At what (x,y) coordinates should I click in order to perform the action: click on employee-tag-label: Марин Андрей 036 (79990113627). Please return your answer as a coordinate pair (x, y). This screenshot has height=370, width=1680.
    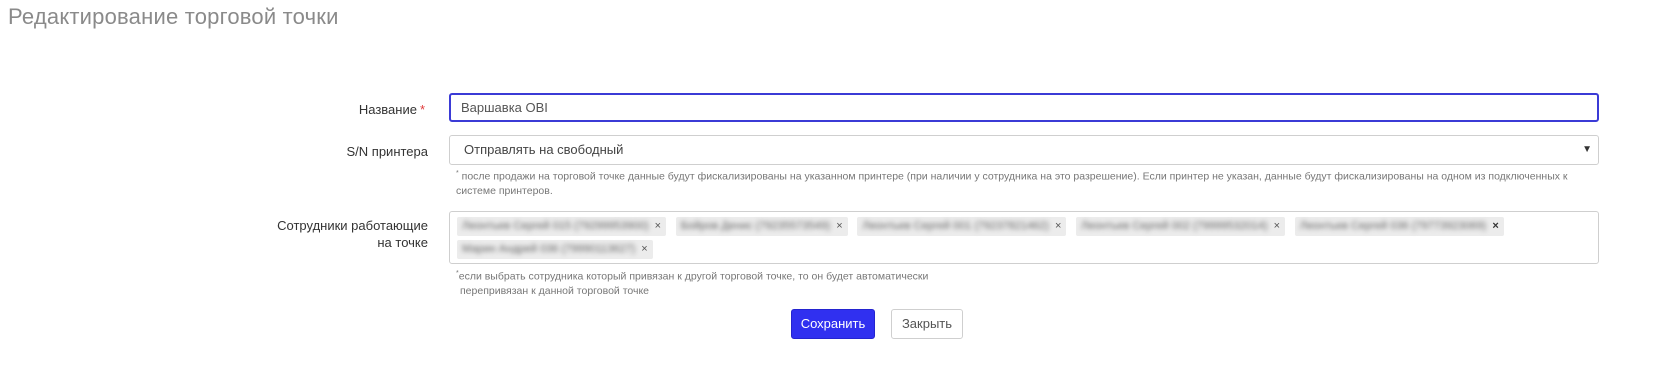
    Looking at the image, I should click on (549, 249).